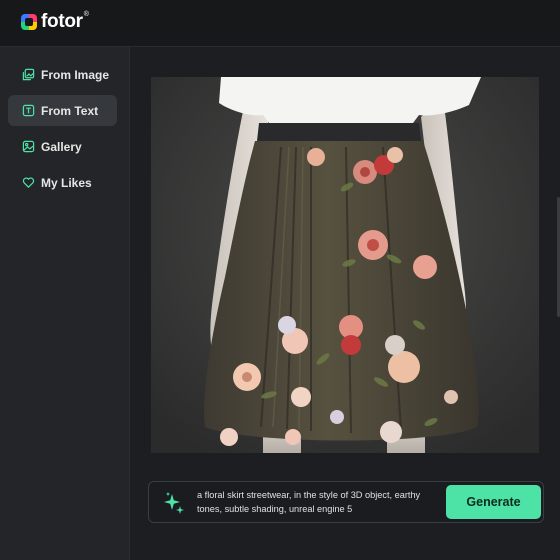 Image resolution: width=560 pixels, height=560 pixels. What do you see at coordinates (28, 110) in the screenshot?
I see `text-icon` at bounding box center [28, 110].